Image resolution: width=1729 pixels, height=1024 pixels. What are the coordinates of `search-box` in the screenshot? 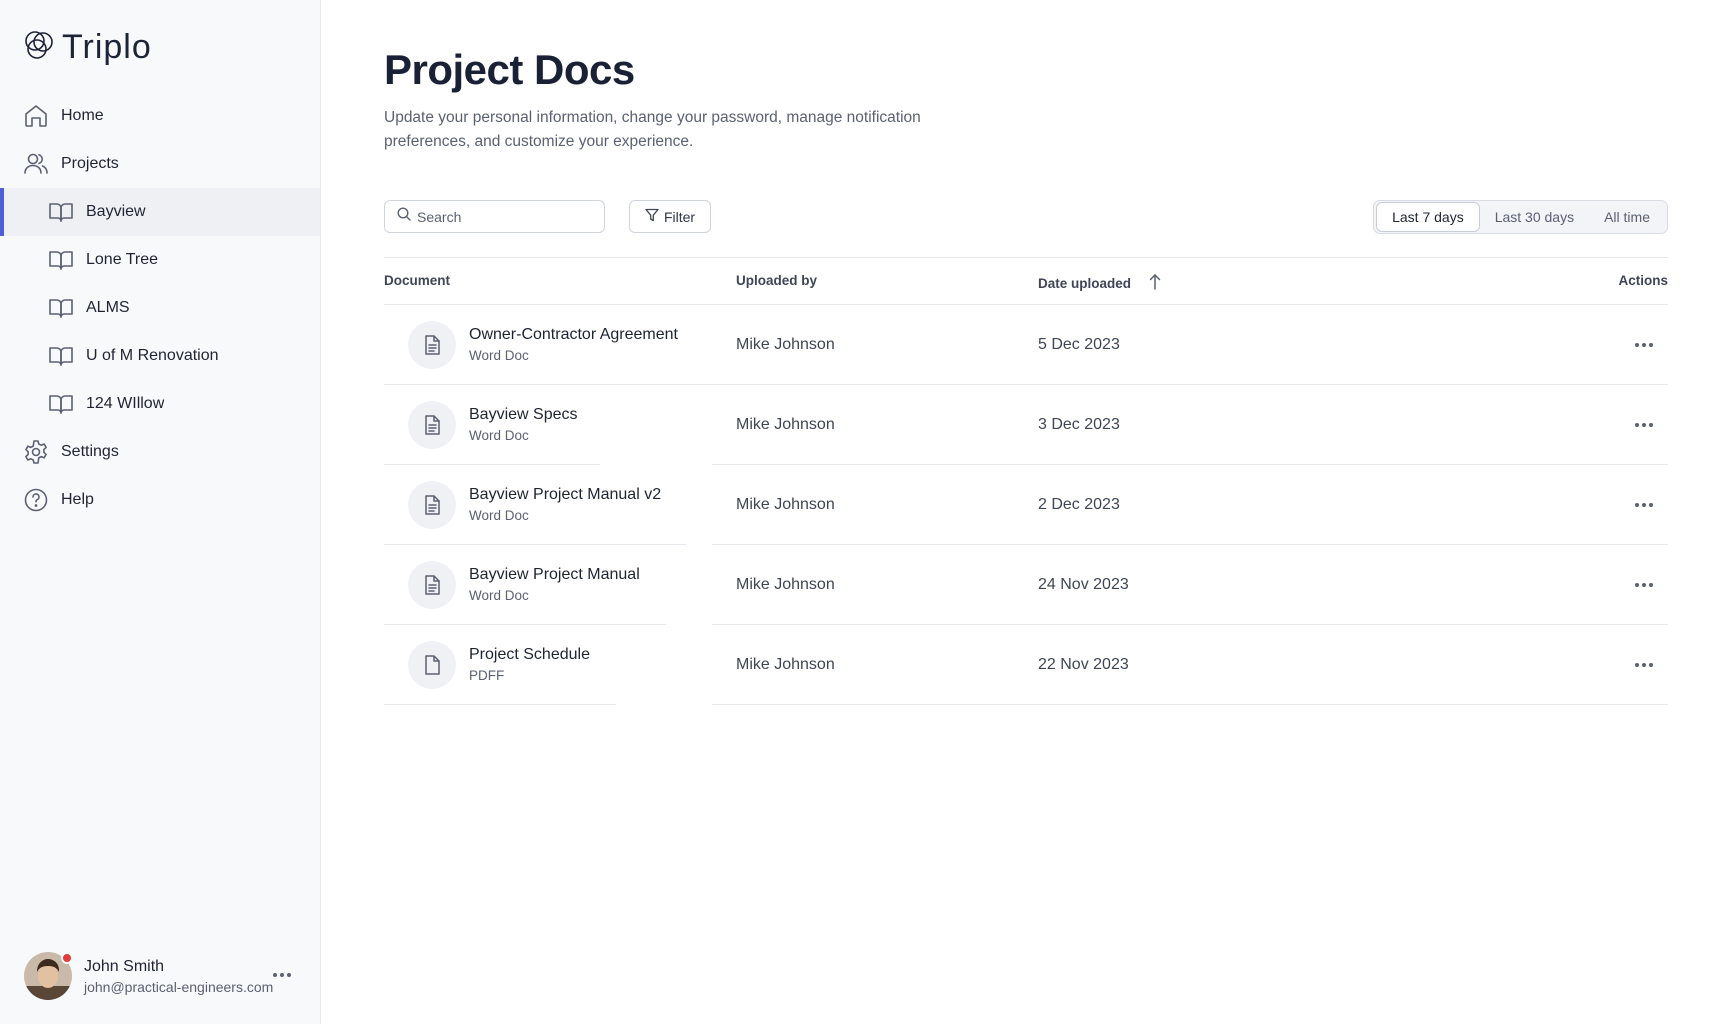 It's located at (494, 216).